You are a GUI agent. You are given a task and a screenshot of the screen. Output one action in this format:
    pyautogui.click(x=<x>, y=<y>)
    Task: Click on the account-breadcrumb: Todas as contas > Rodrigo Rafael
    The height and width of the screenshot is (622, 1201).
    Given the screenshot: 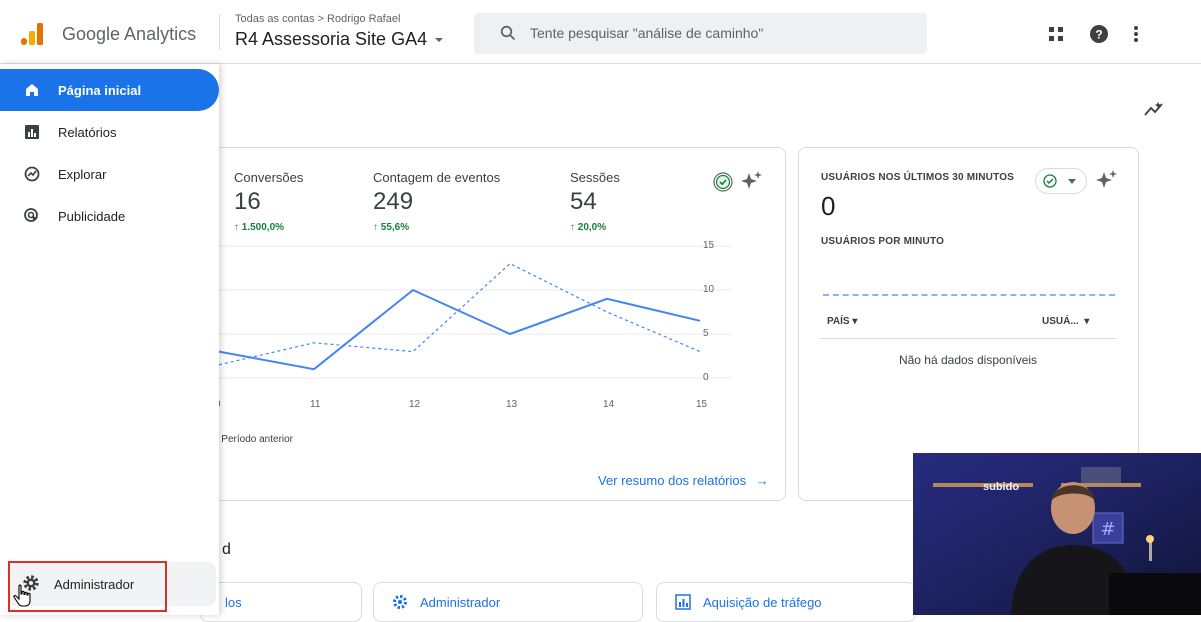 What is the action you would take?
    pyautogui.click(x=317, y=19)
    